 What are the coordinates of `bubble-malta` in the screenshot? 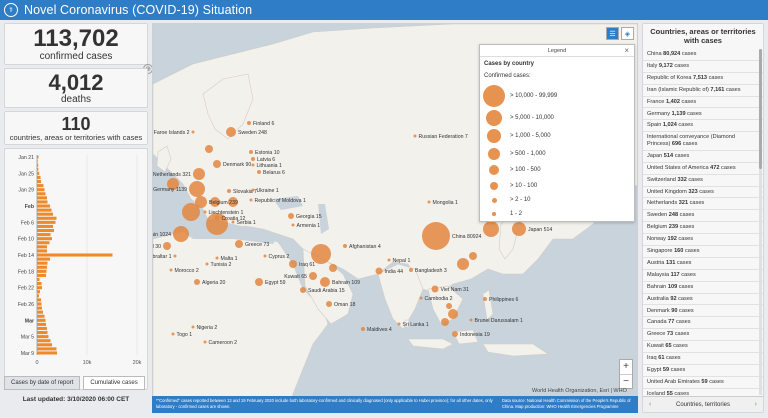 It's located at (217, 258).